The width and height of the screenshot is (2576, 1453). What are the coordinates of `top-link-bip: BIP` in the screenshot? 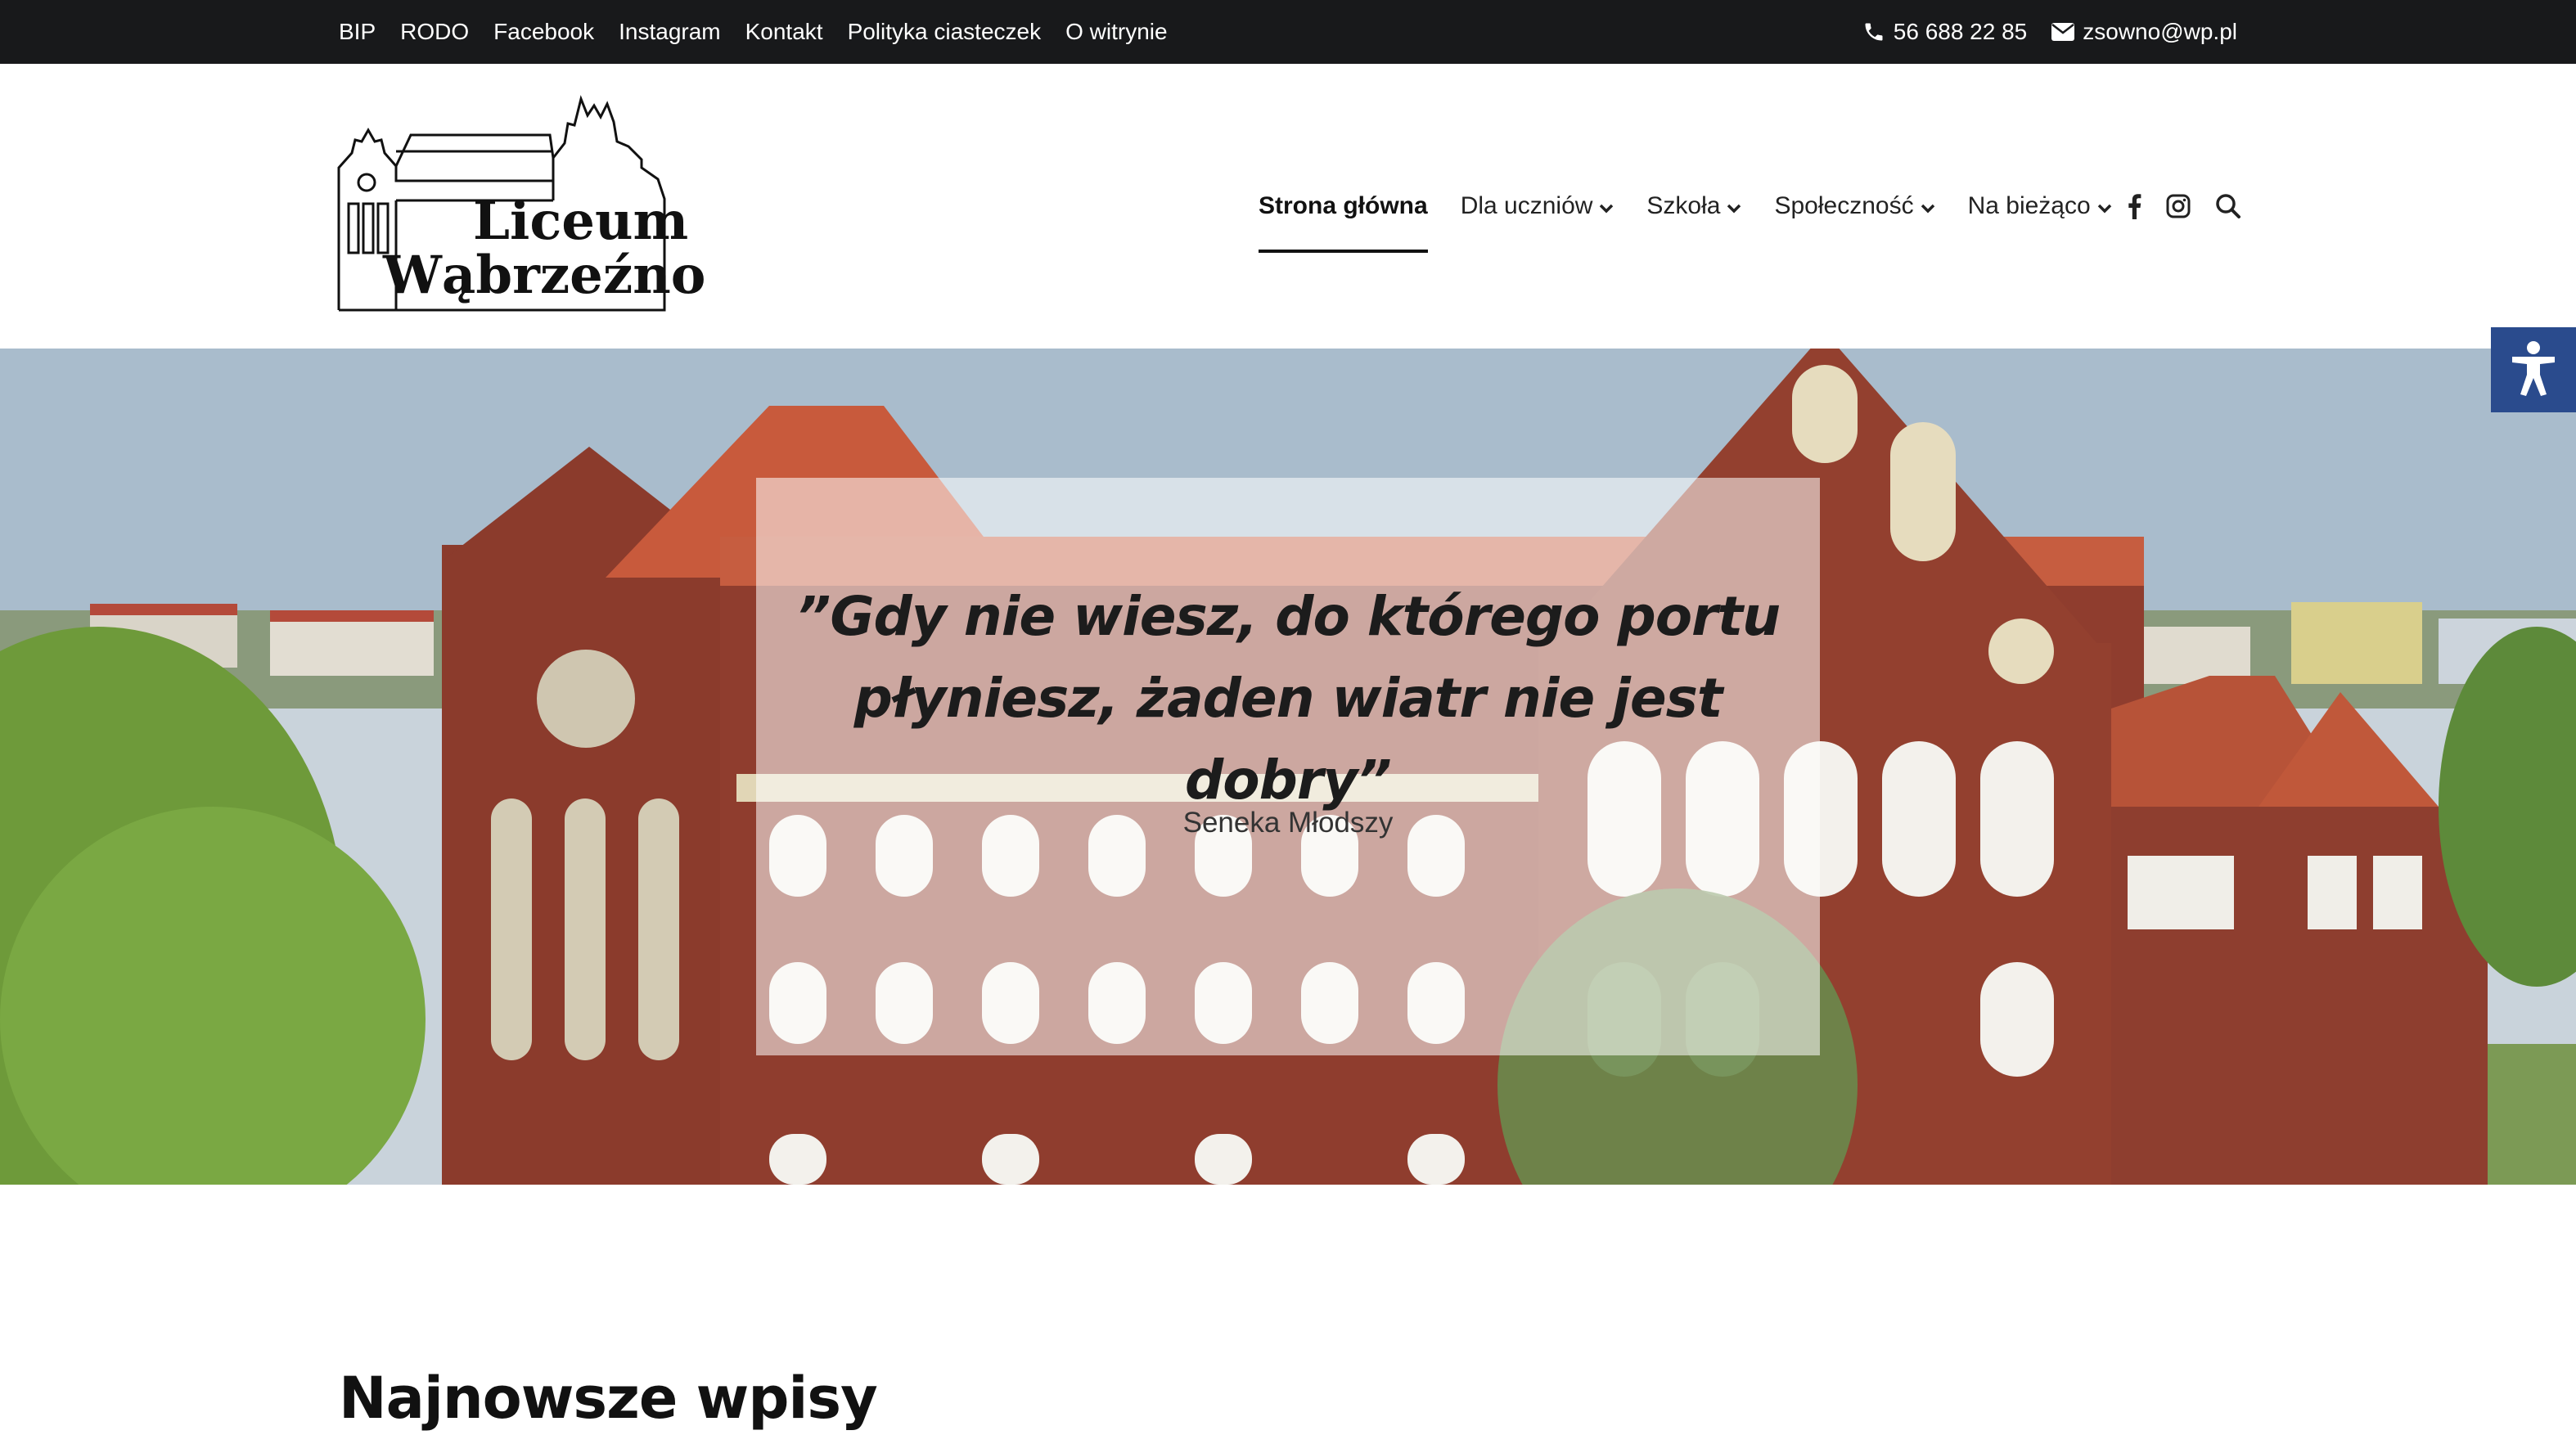 It's located at (357, 32).